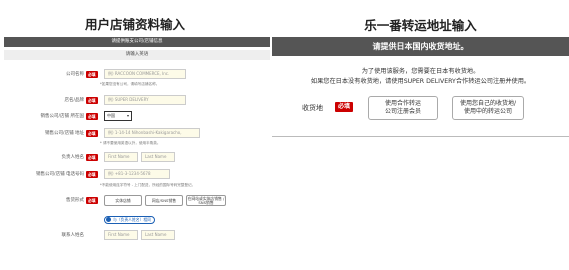 Image resolution: width=569 pixels, height=270 pixels. Describe the element at coordinates (137, 55) in the screenshot. I see `english-input-notice: 请输入英语` at that location.